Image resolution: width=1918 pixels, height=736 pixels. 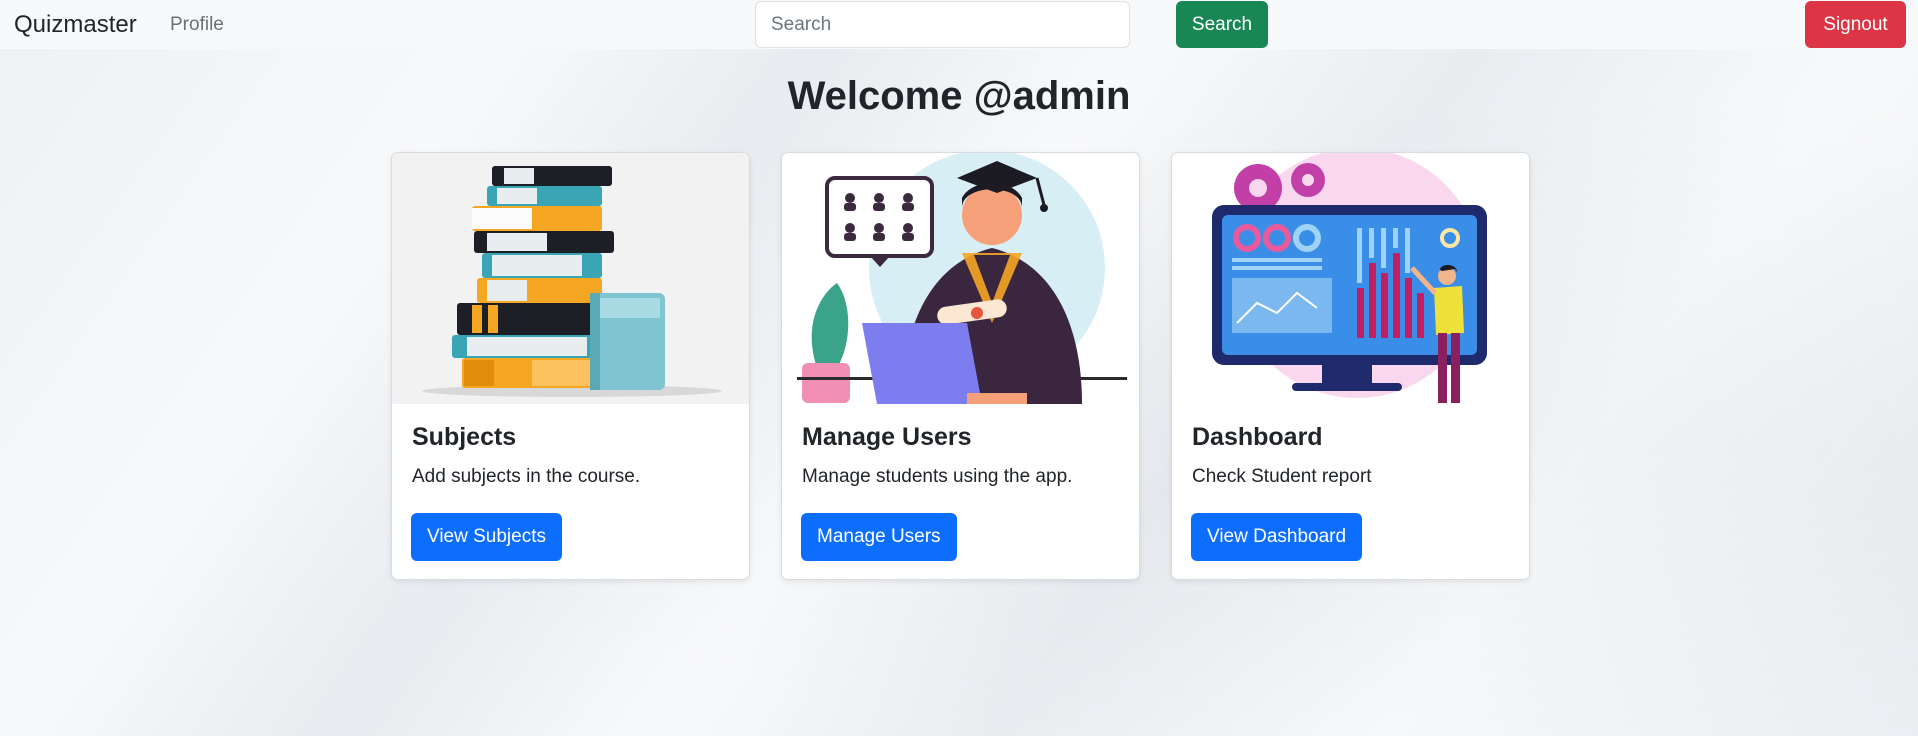 What do you see at coordinates (960, 278) in the screenshot?
I see `graduate-student-illustration` at bounding box center [960, 278].